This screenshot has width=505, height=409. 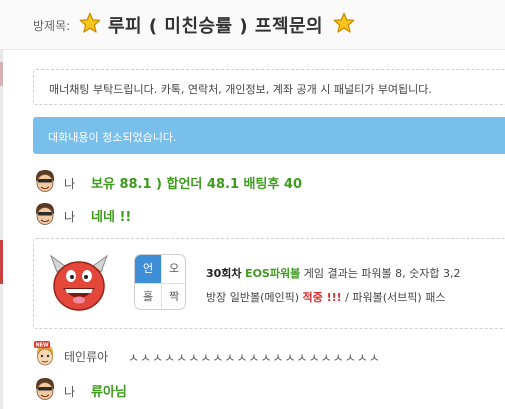 I want to click on new-badge: NEW, so click(x=42, y=346).